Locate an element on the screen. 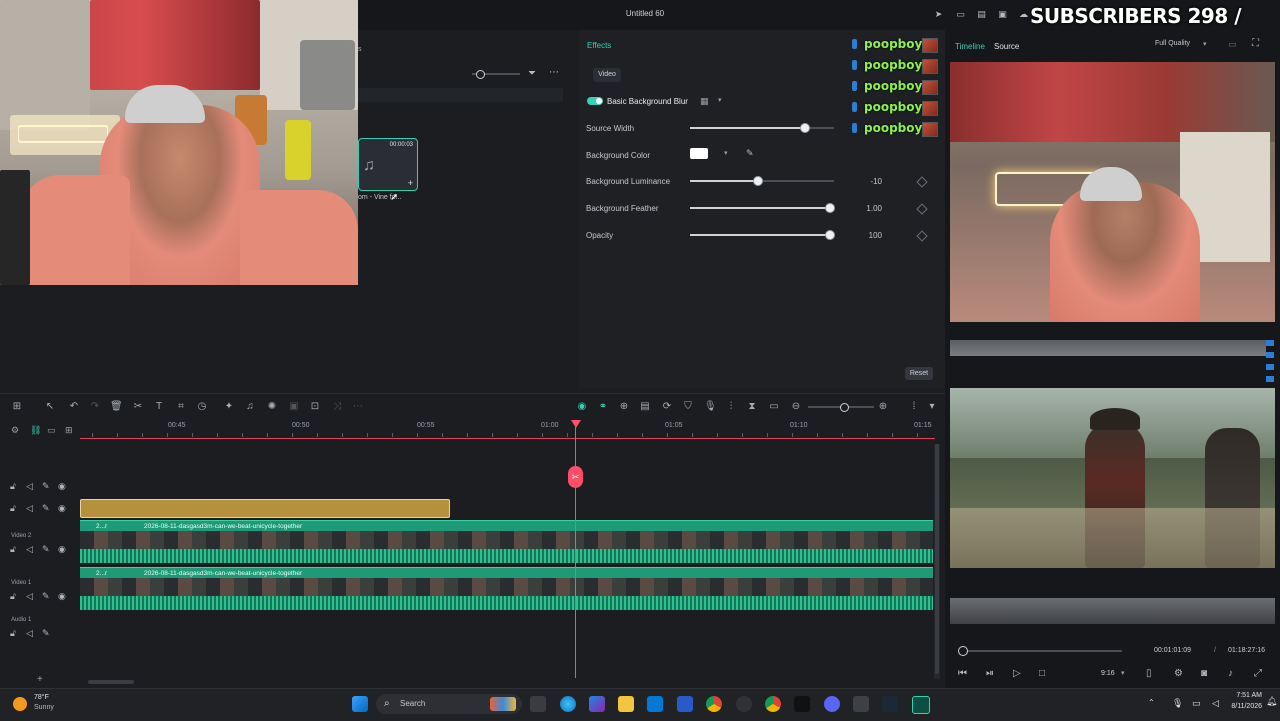 The image size is (1280, 721). expand-icon: ⤢ is located at coordinates (1258, 673).